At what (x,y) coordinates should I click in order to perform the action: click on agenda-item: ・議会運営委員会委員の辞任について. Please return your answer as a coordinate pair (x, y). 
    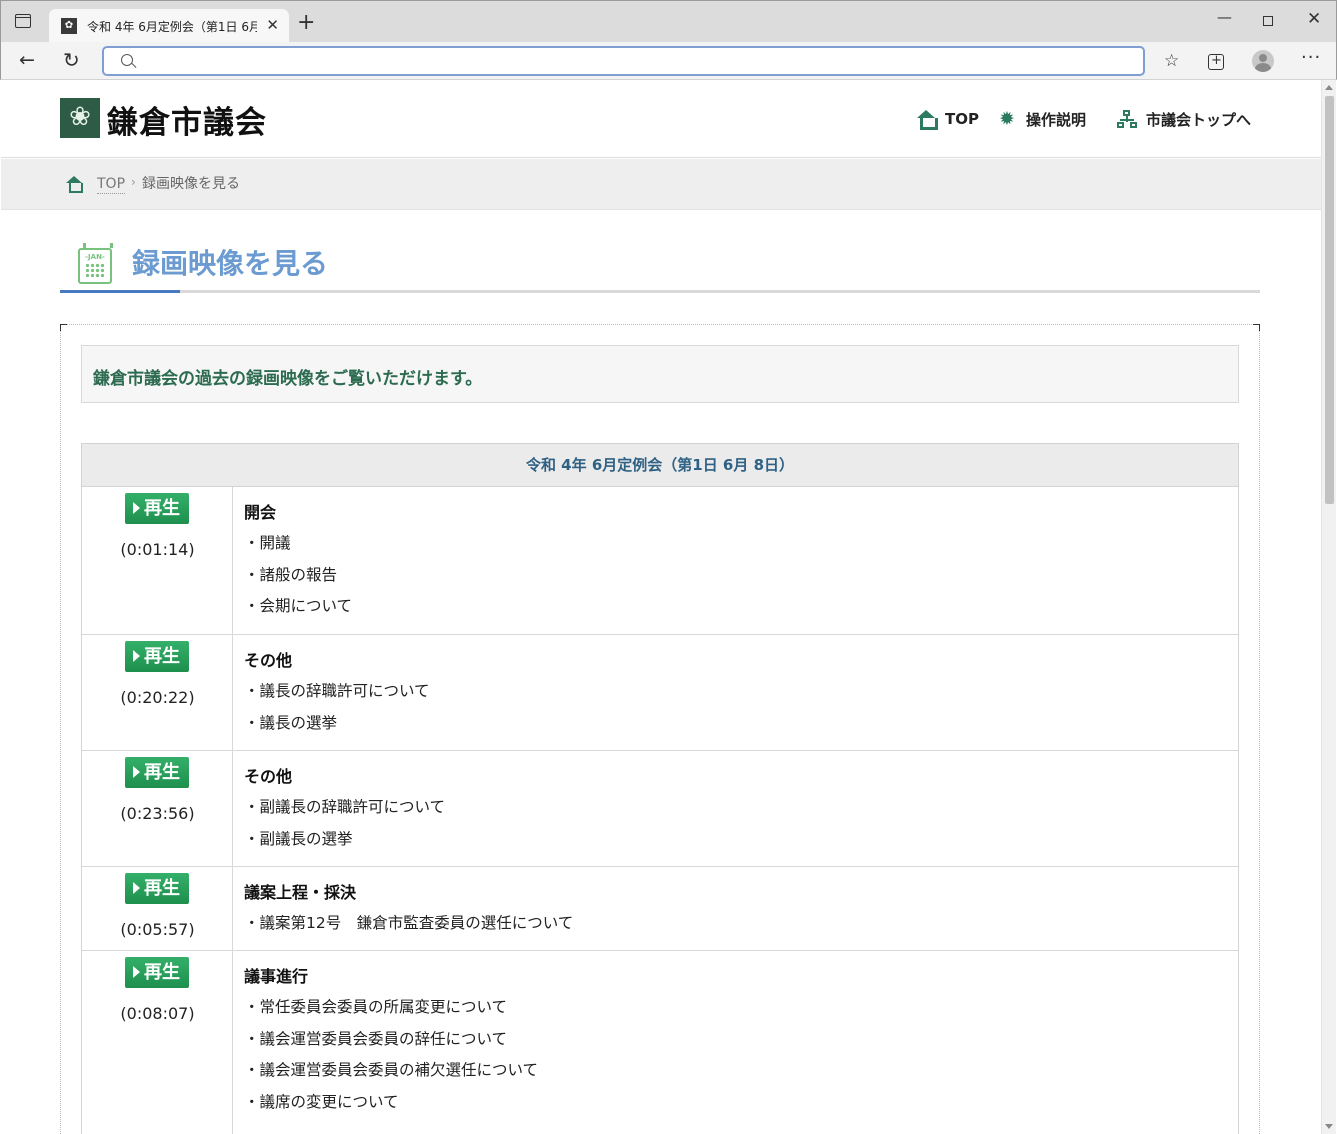
    Looking at the image, I should click on (376, 1038).